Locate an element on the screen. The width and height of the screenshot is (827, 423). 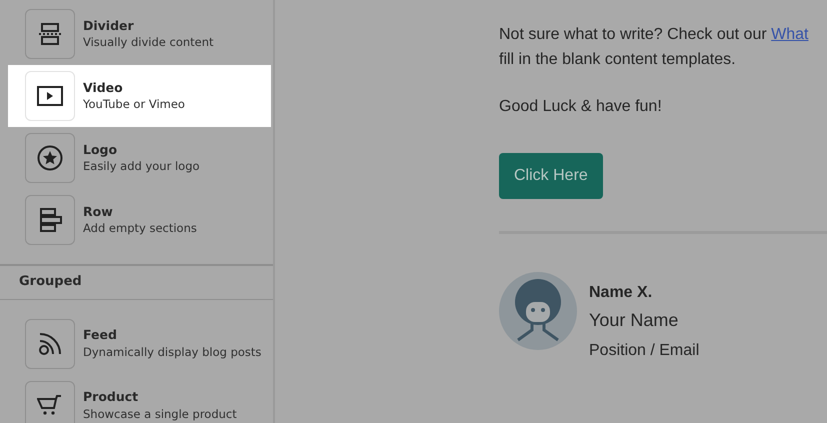
signature-name: Name X. is located at coordinates (621, 293).